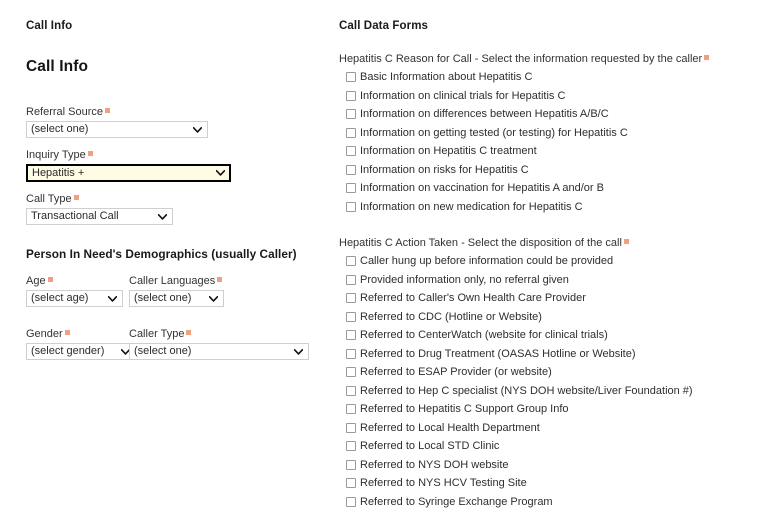 This screenshot has height=518, width=780. Describe the element at coordinates (57, 66) in the screenshot. I see `page-title: Call Info` at that location.